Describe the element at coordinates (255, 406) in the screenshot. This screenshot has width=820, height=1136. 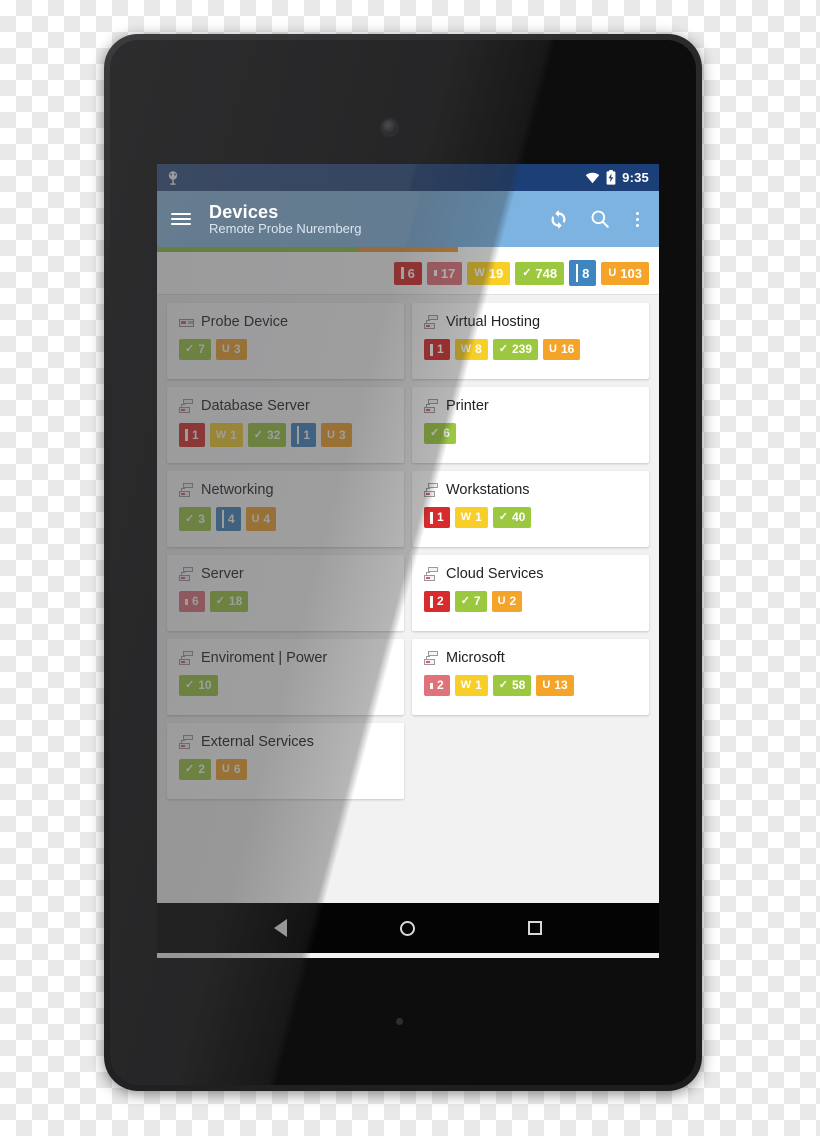
I see `card-title: Database Server` at that location.